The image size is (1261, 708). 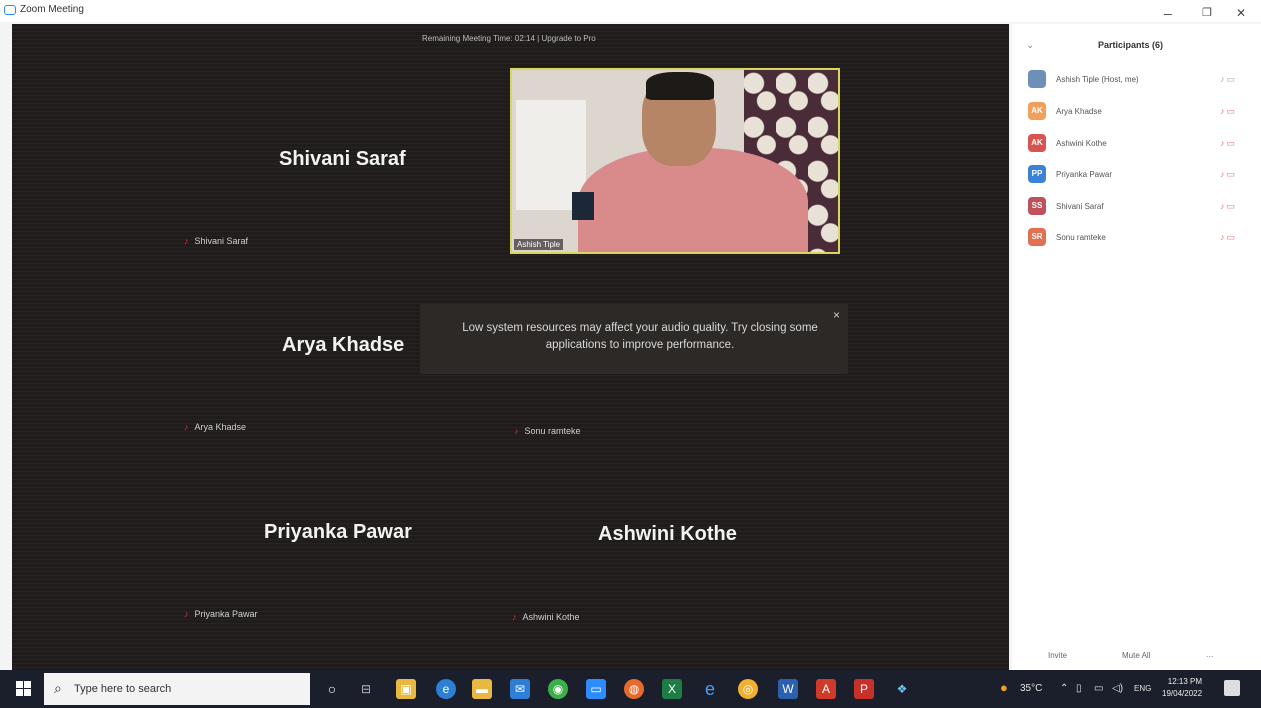 What do you see at coordinates (675, 161) in the screenshot?
I see `video-tile-ashish: Ashish Tiple` at bounding box center [675, 161].